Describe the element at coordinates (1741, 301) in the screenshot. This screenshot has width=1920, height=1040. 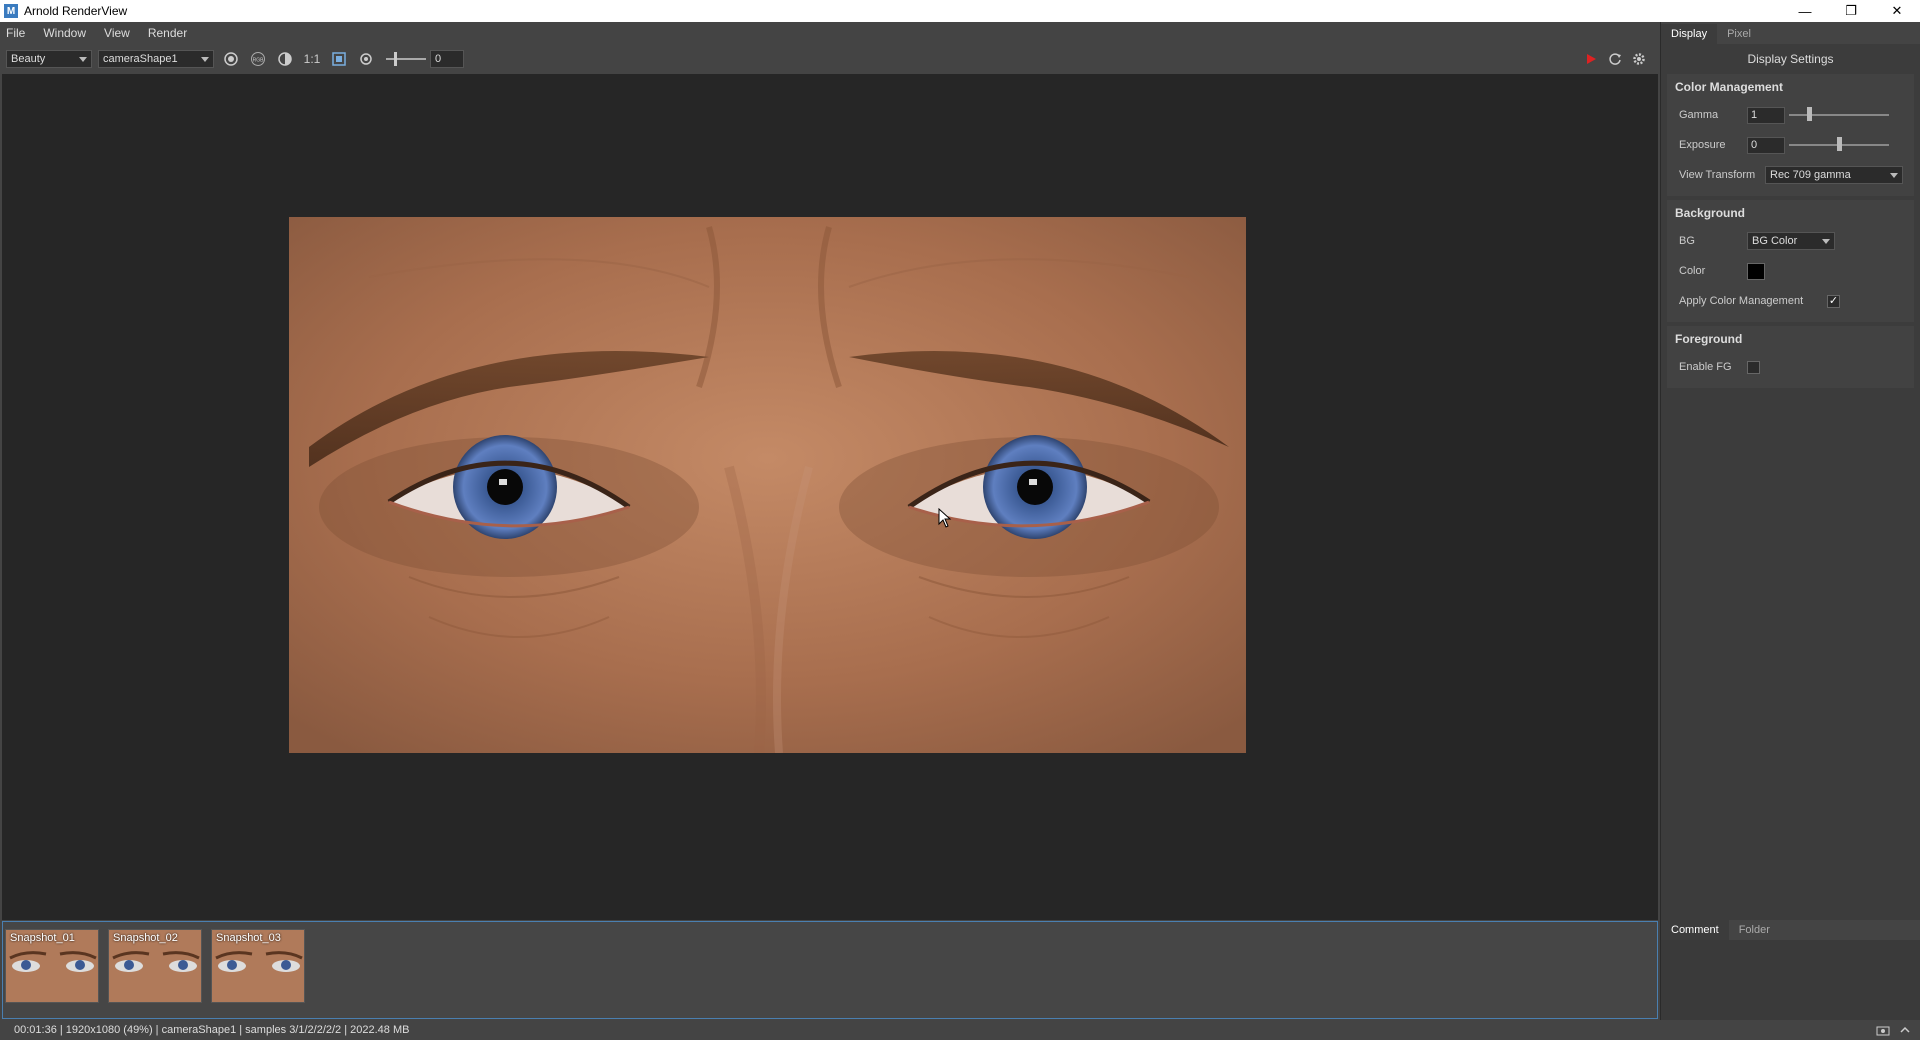
I see `apply-cm-label: Apply Color Management` at that location.